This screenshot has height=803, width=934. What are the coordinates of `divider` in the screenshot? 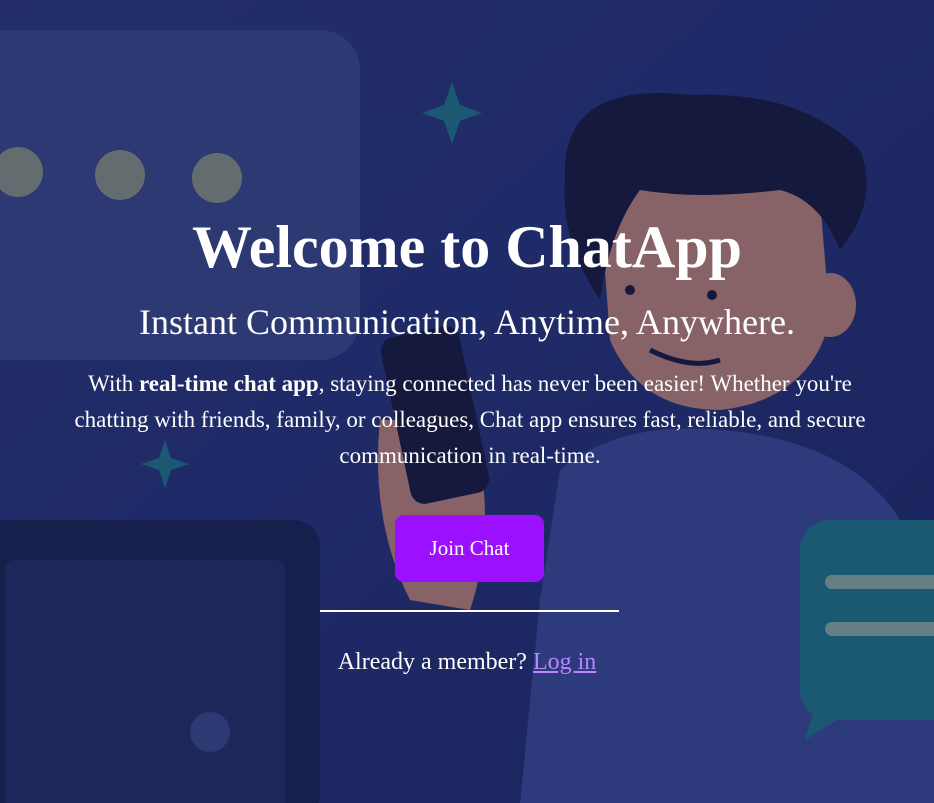 It's located at (469, 611).